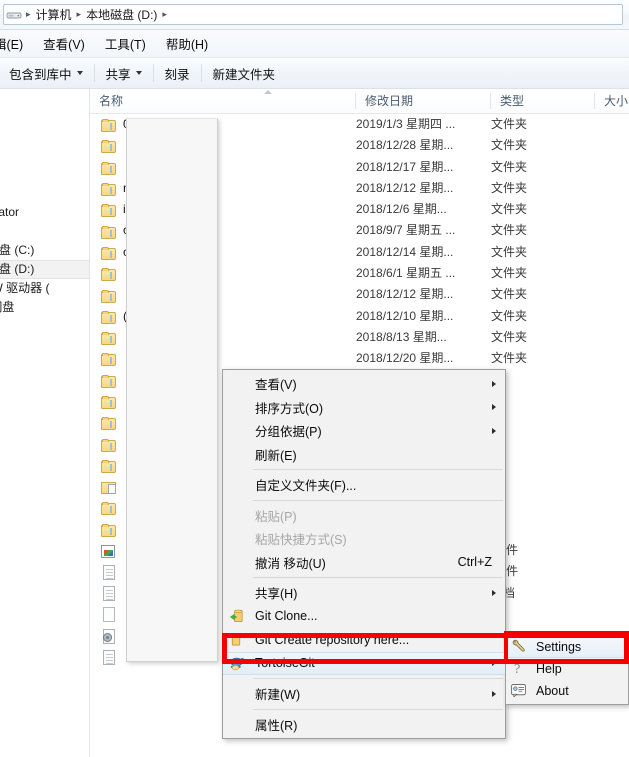 The image size is (629, 757). I want to click on context-menu-item-tortoisegit: TortoiseGit, so click(364, 663).